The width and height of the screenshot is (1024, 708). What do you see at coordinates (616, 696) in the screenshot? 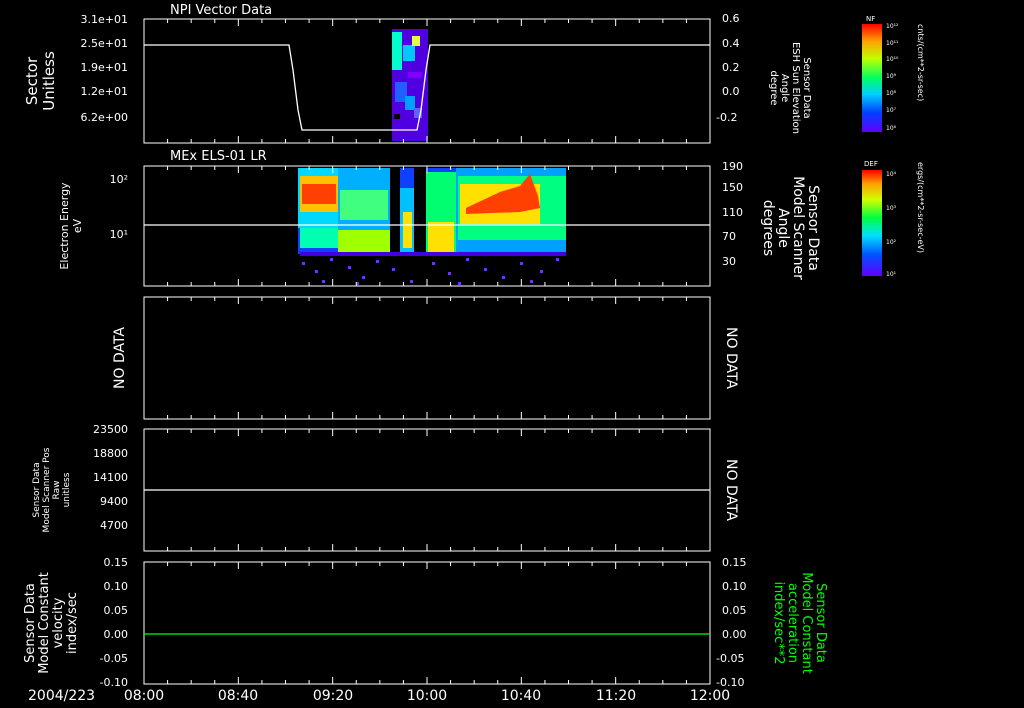
I see `time-tick-label: 11:20` at bounding box center [616, 696].